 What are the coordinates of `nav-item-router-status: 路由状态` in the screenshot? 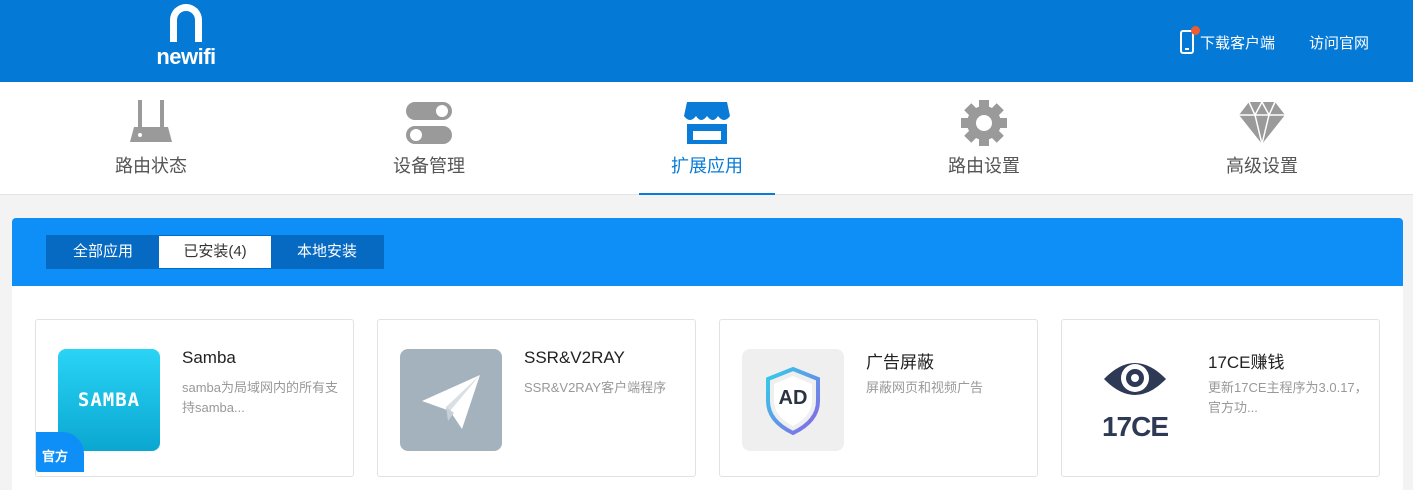 It's located at (151, 138).